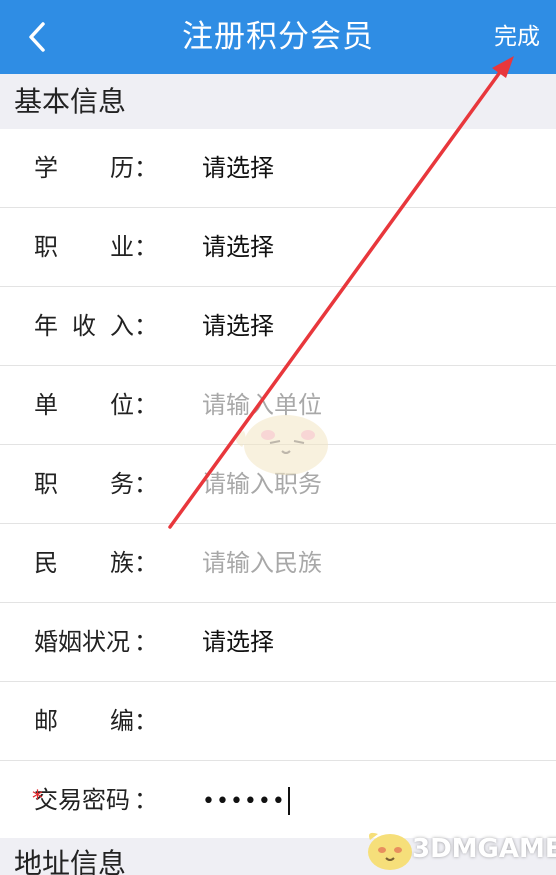  What do you see at coordinates (288, 801) in the screenshot?
I see `text-caret` at bounding box center [288, 801].